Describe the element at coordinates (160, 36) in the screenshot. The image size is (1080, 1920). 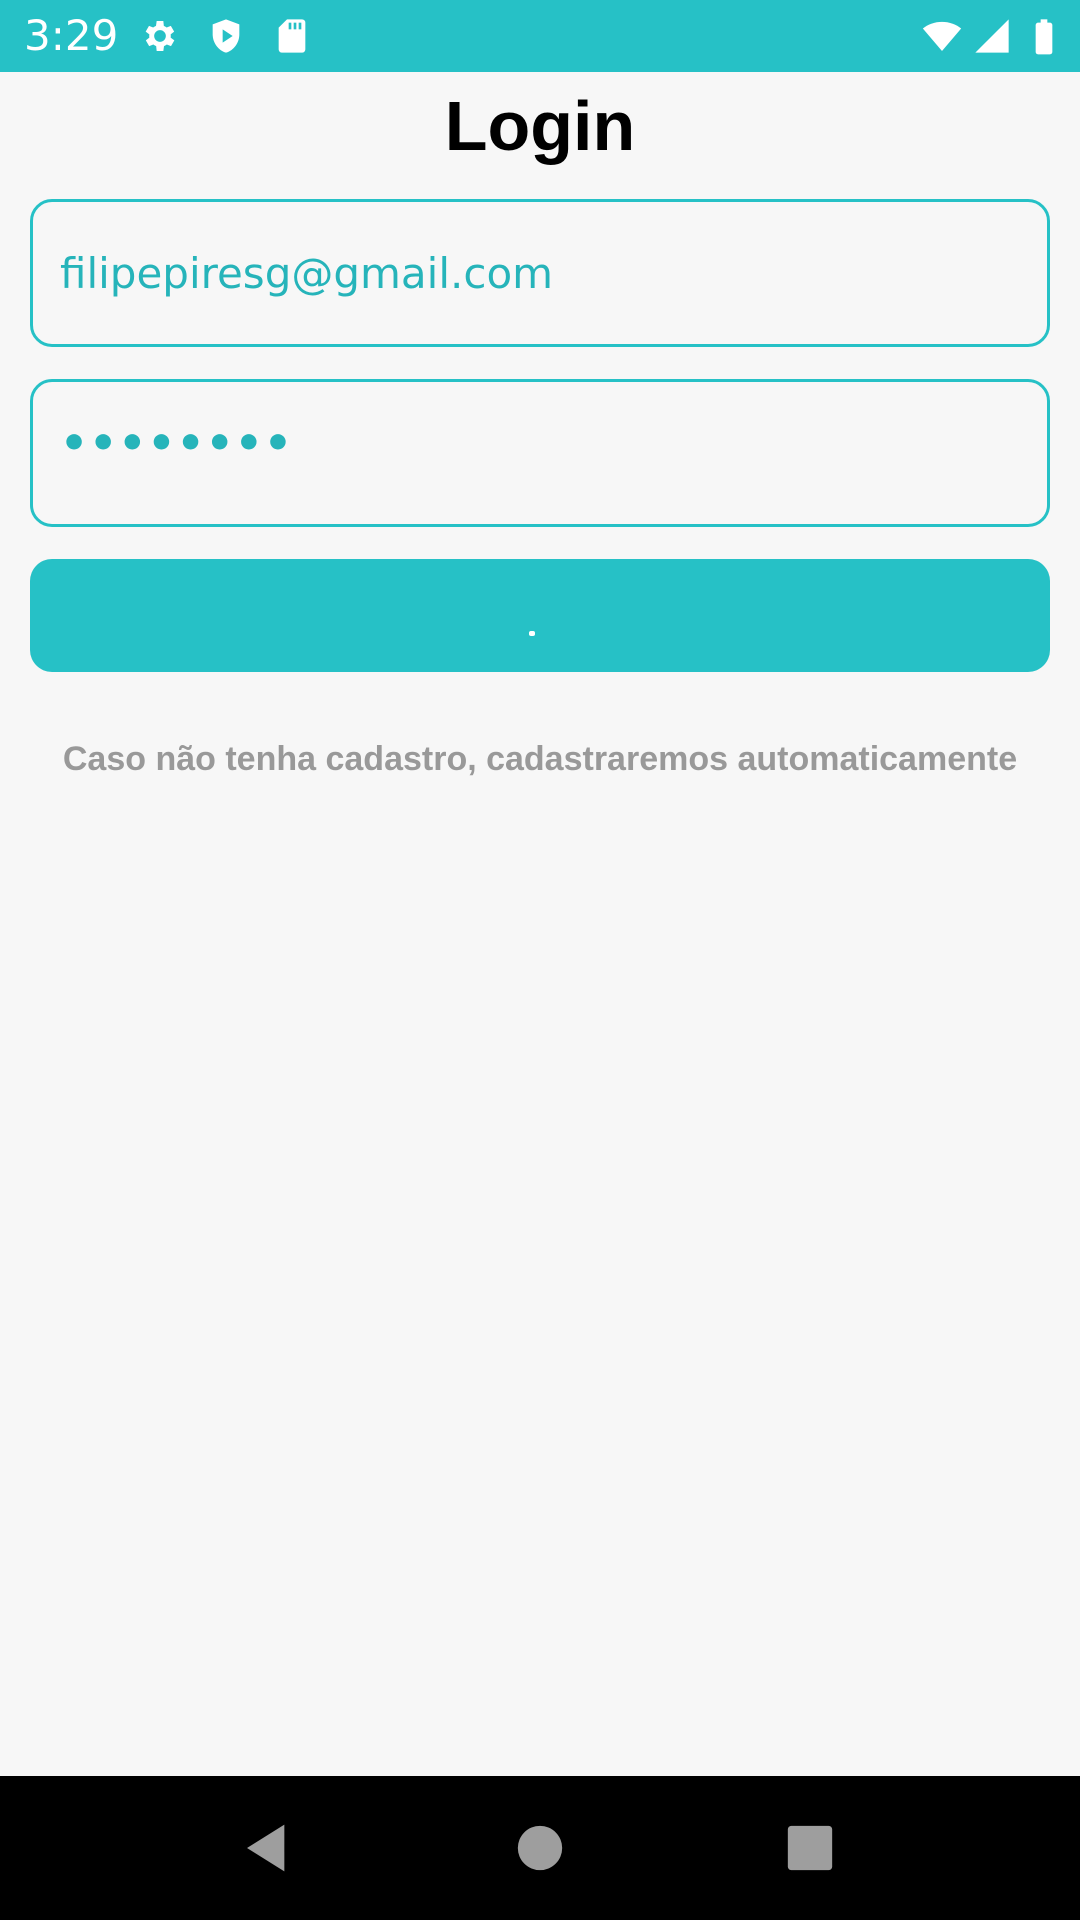
I see `gear-icon` at that location.